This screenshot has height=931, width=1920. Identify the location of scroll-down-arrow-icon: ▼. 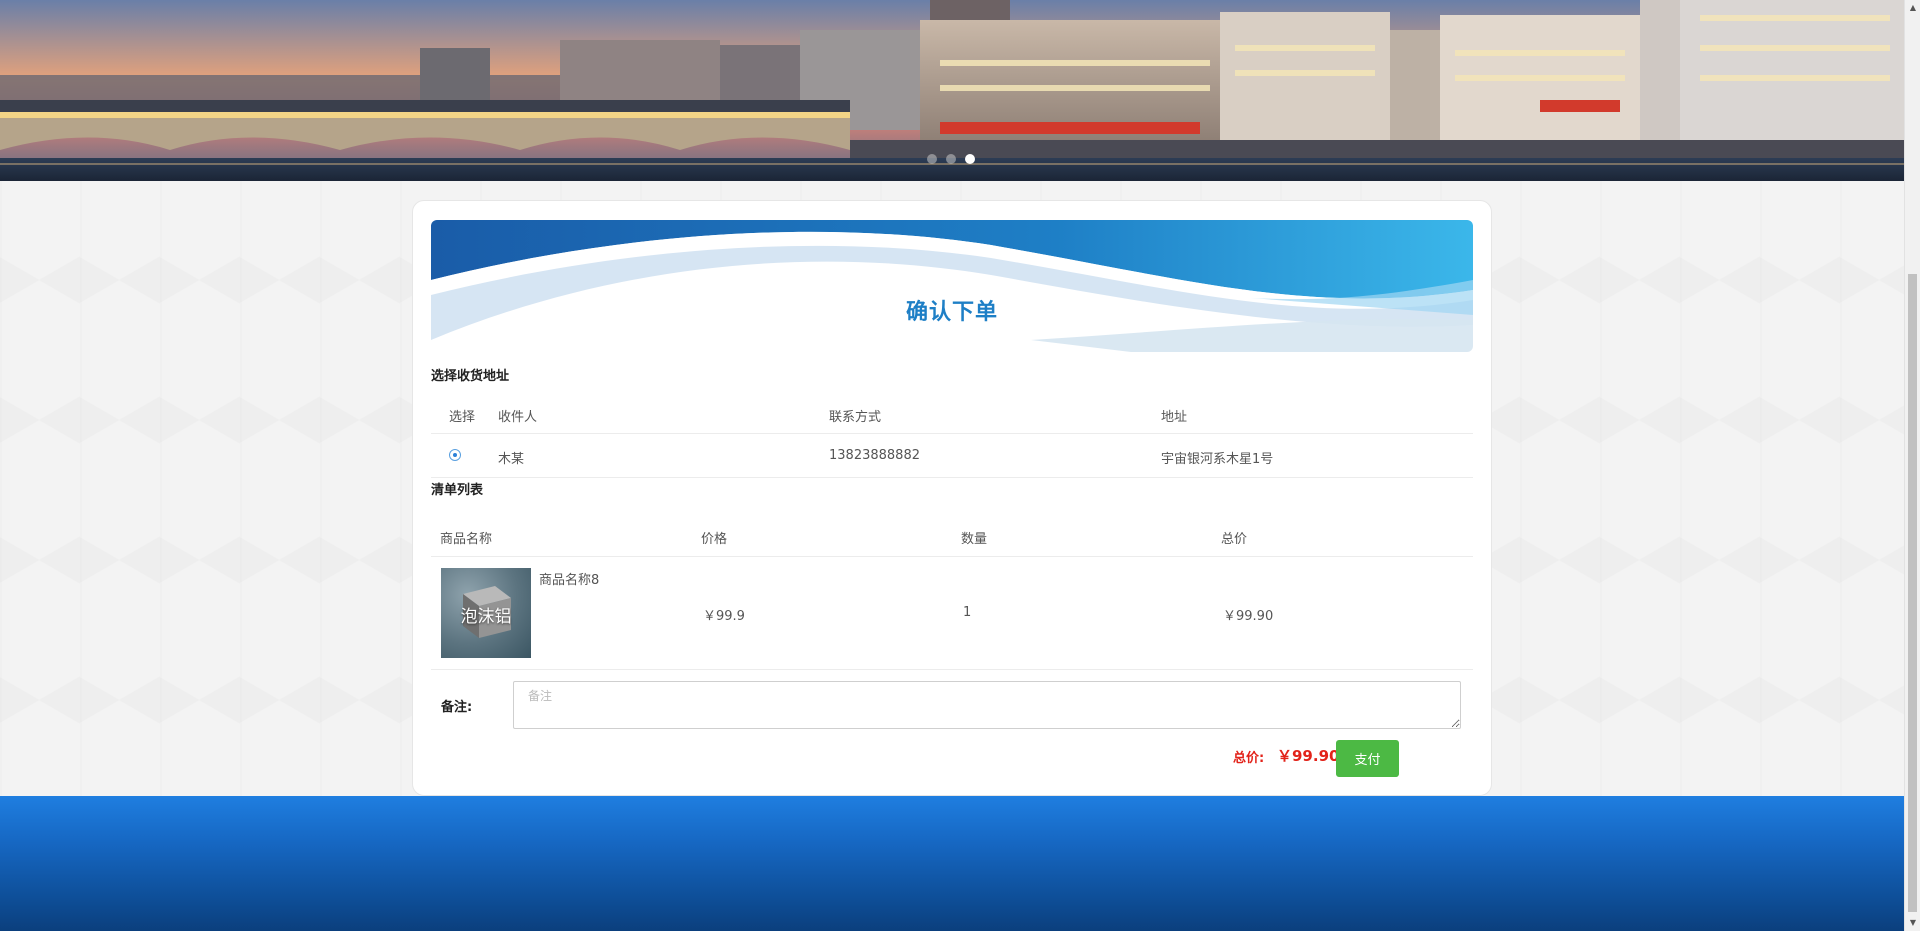
(1912, 923).